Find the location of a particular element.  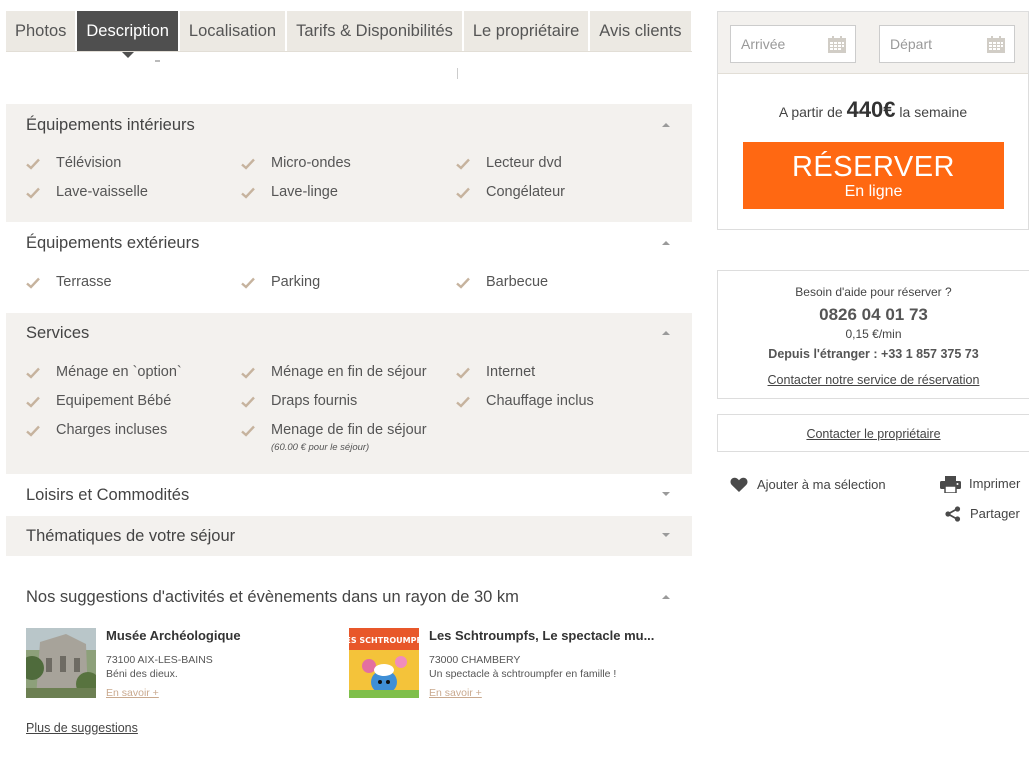

item-label: Lave-linge is located at coordinates (304, 192).